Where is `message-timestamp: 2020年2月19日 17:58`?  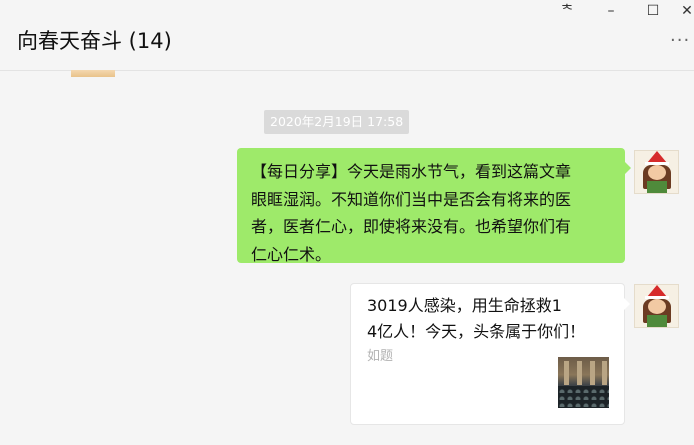
message-timestamp: 2020年2月19日 17:58 is located at coordinates (337, 122).